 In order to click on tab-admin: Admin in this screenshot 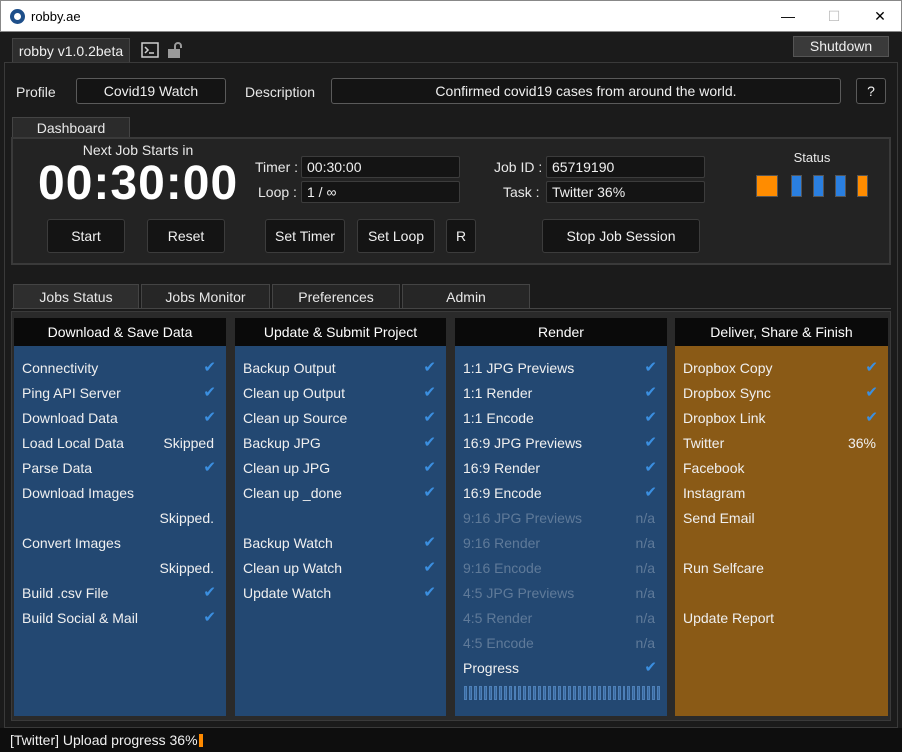, I will do `click(466, 296)`.